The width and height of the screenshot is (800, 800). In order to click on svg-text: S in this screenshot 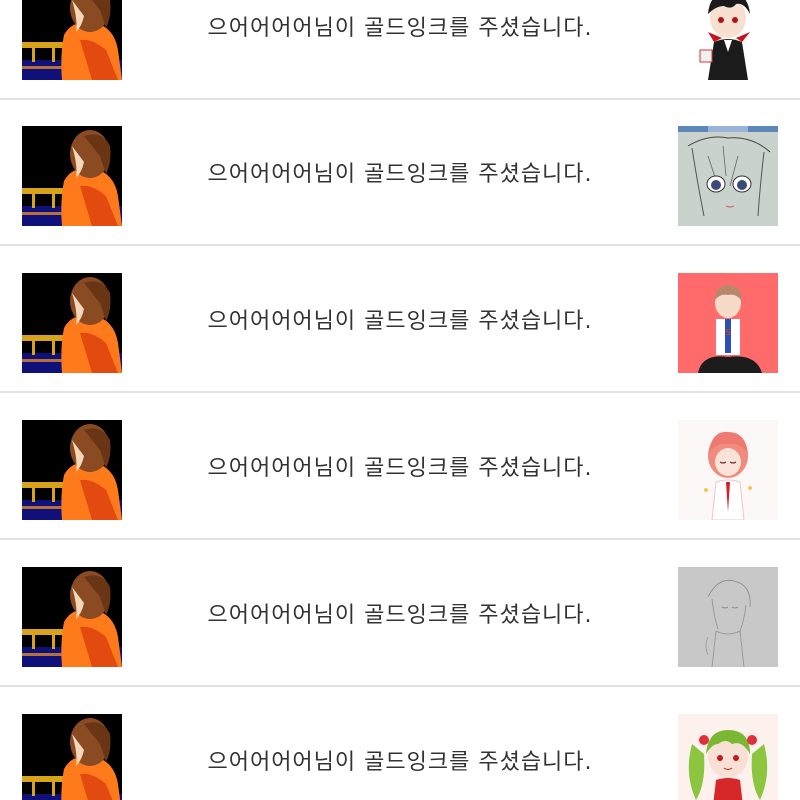, I will do `click(727, 332)`.